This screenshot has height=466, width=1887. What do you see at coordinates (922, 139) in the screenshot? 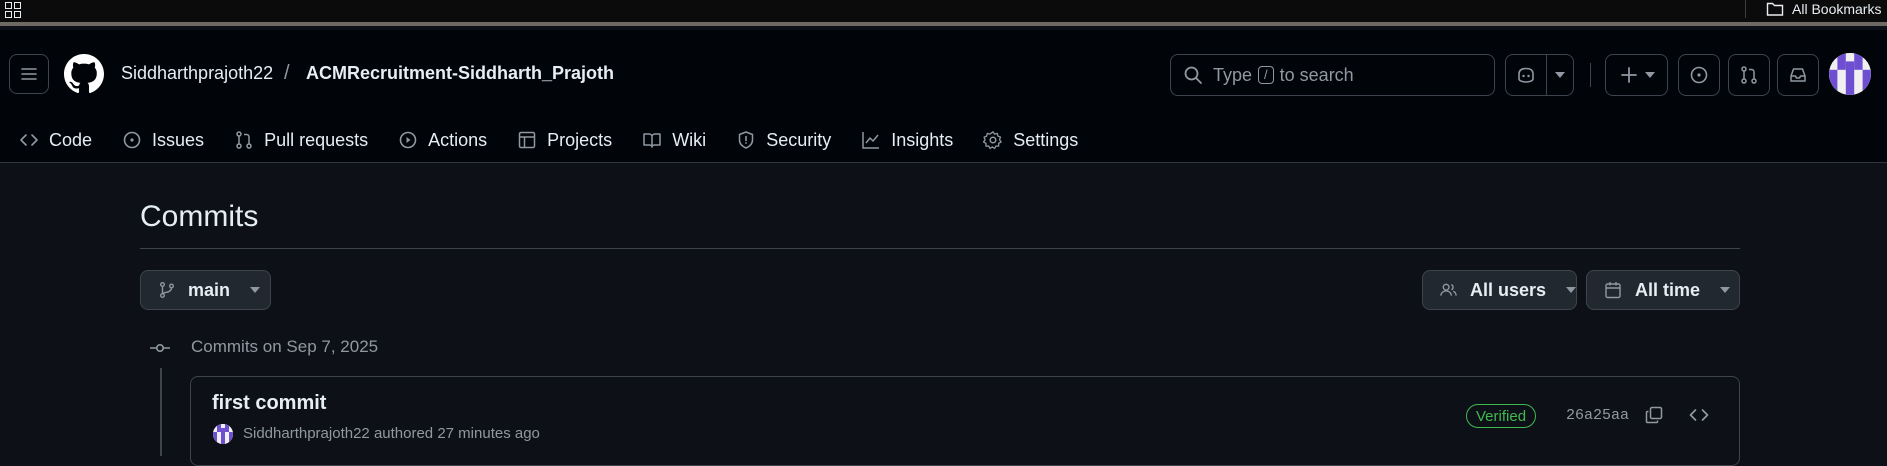
I see `tab-label: Insights` at bounding box center [922, 139].